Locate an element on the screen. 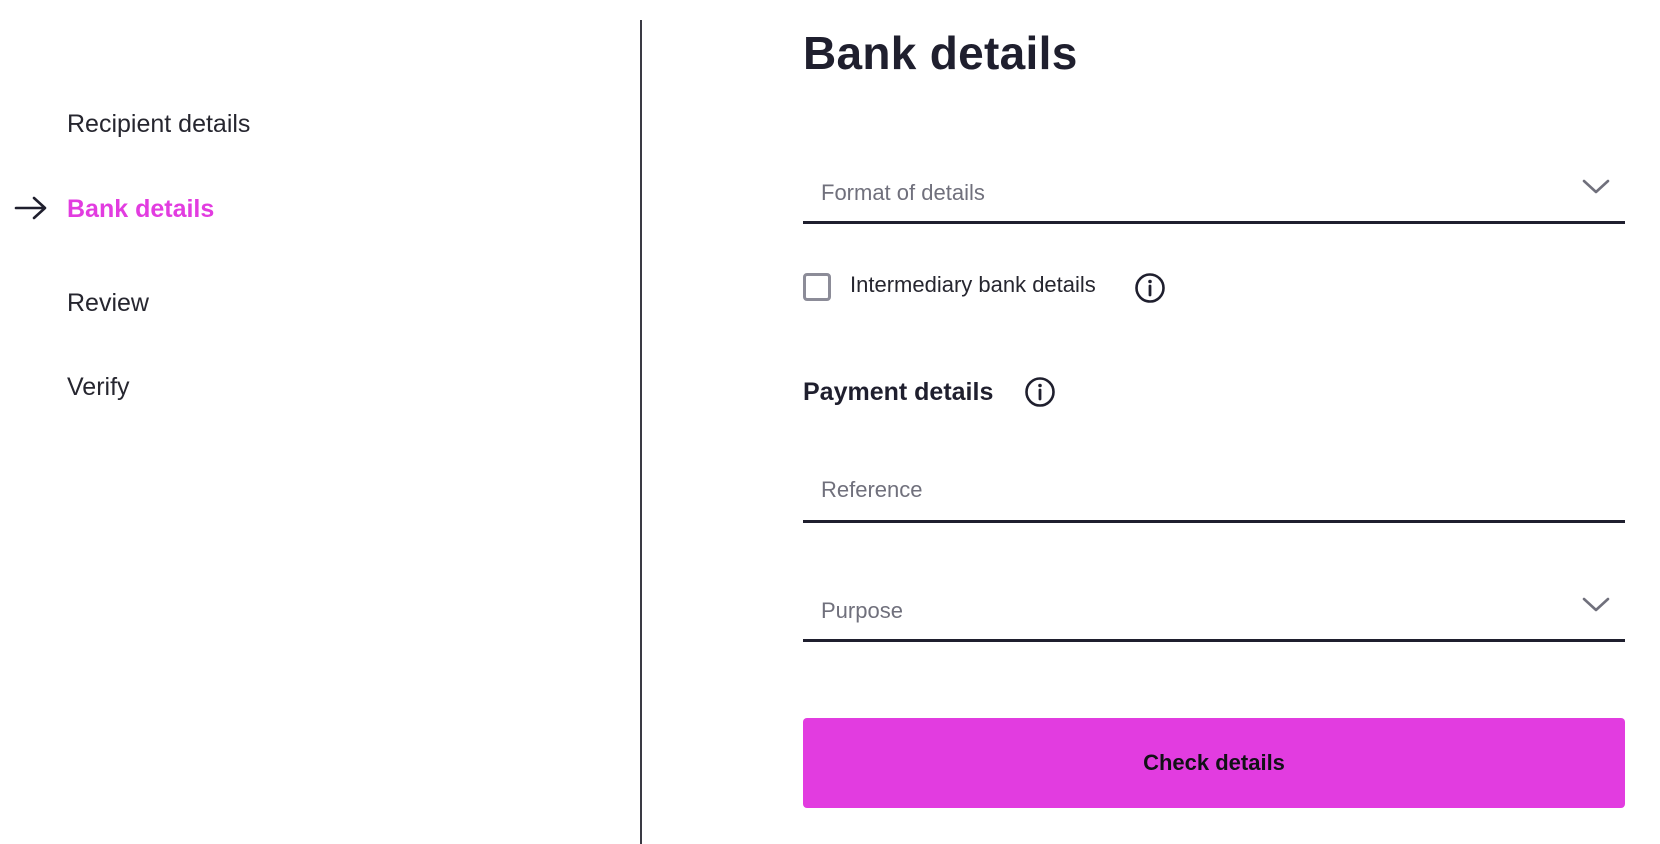 The height and width of the screenshot is (844, 1660). check-details-button: Check details is located at coordinates (1214, 763).